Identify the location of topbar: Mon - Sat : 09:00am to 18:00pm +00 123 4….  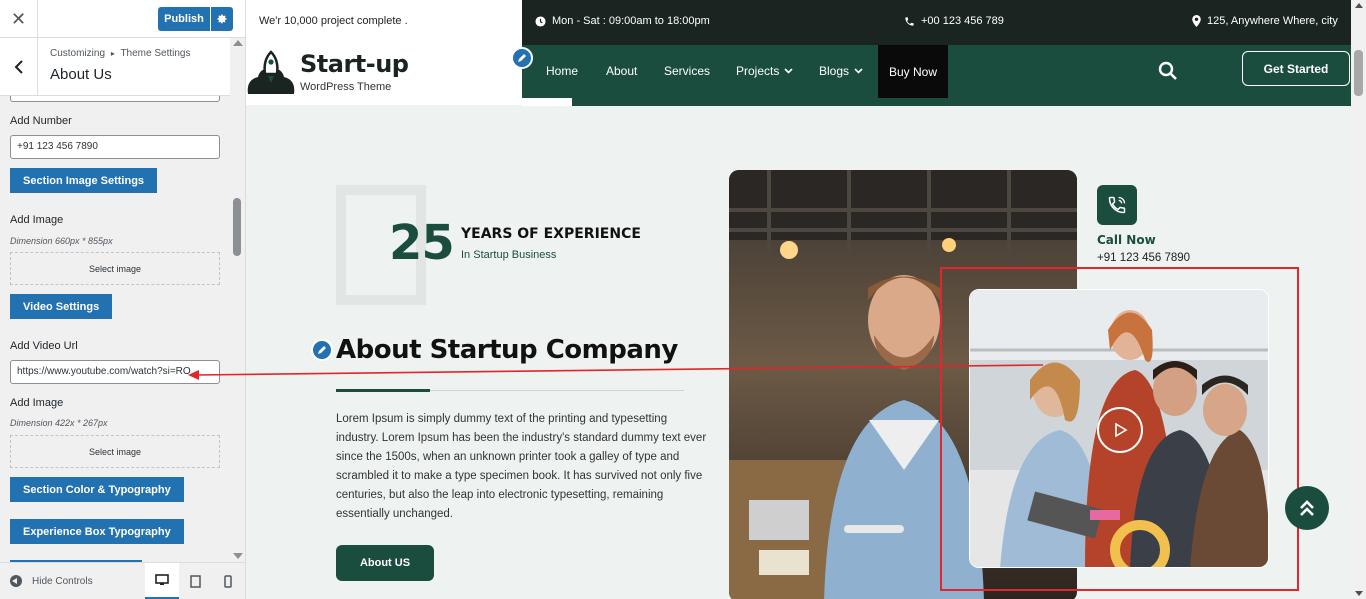
(936, 22).